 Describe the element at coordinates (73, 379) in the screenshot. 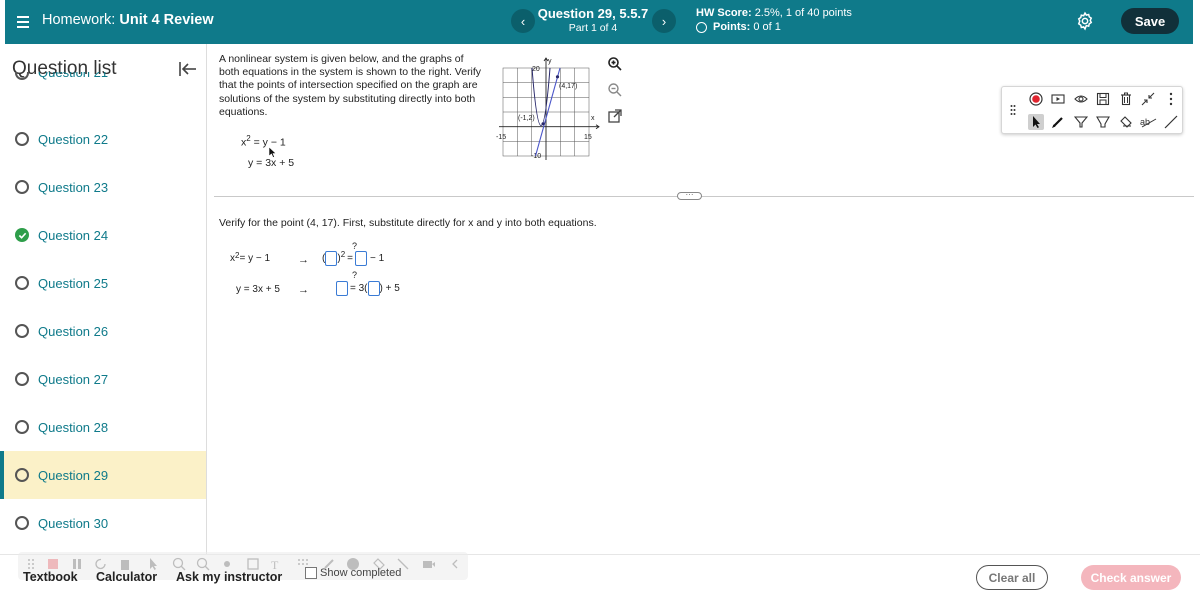

I see `sidebar-item-label: Question 27` at that location.